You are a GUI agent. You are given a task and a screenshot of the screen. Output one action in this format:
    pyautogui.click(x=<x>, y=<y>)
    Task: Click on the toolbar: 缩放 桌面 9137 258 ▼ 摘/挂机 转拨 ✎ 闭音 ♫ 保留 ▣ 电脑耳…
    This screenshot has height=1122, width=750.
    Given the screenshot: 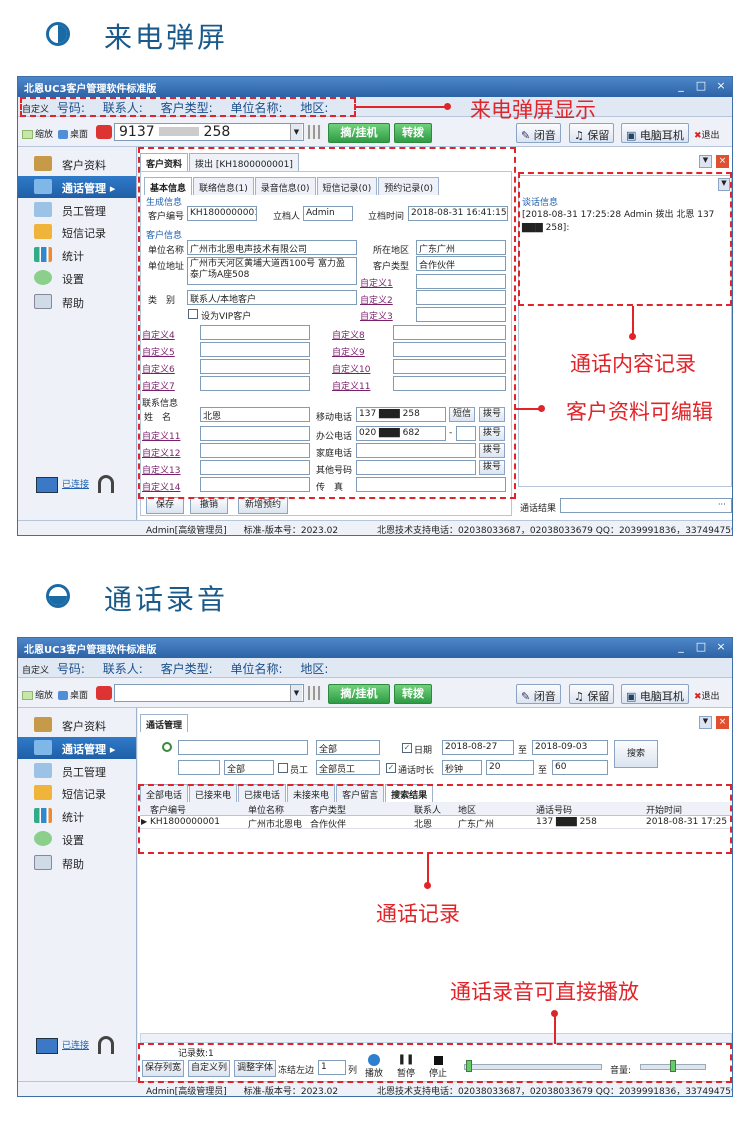 What is the action you would take?
    pyautogui.click(x=375, y=132)
    